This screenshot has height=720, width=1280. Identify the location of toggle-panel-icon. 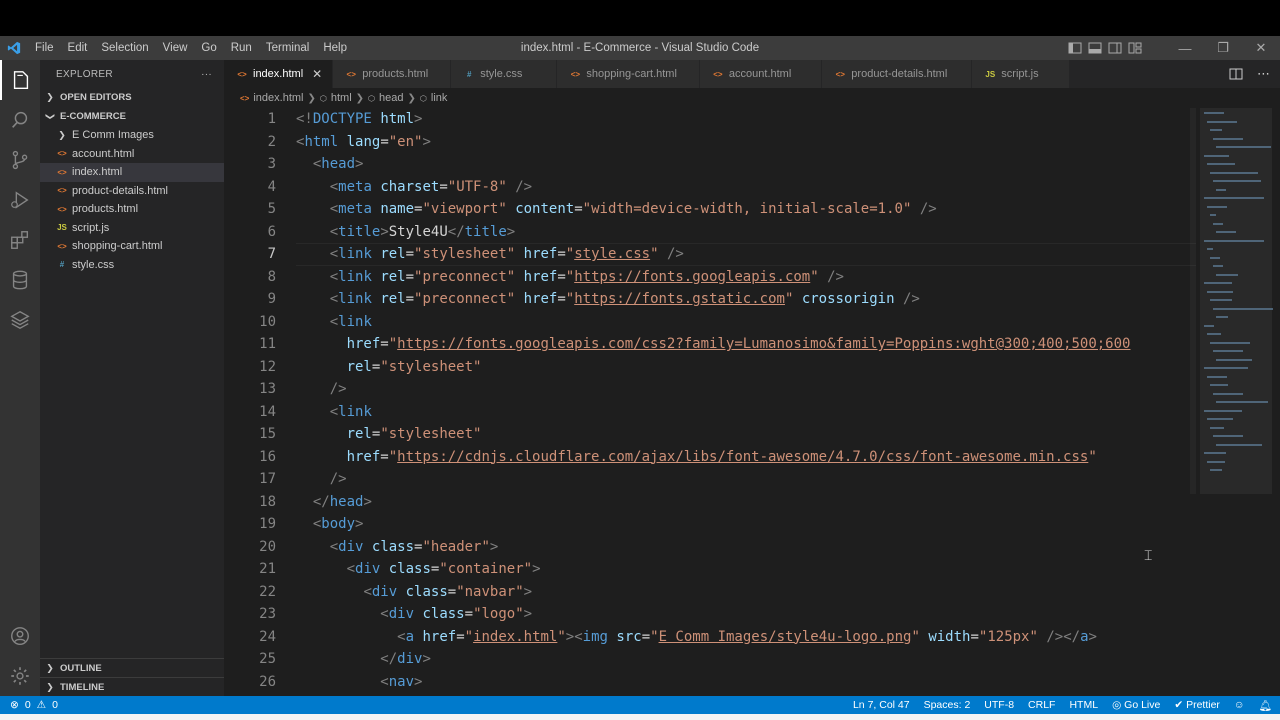
(1095, 48).